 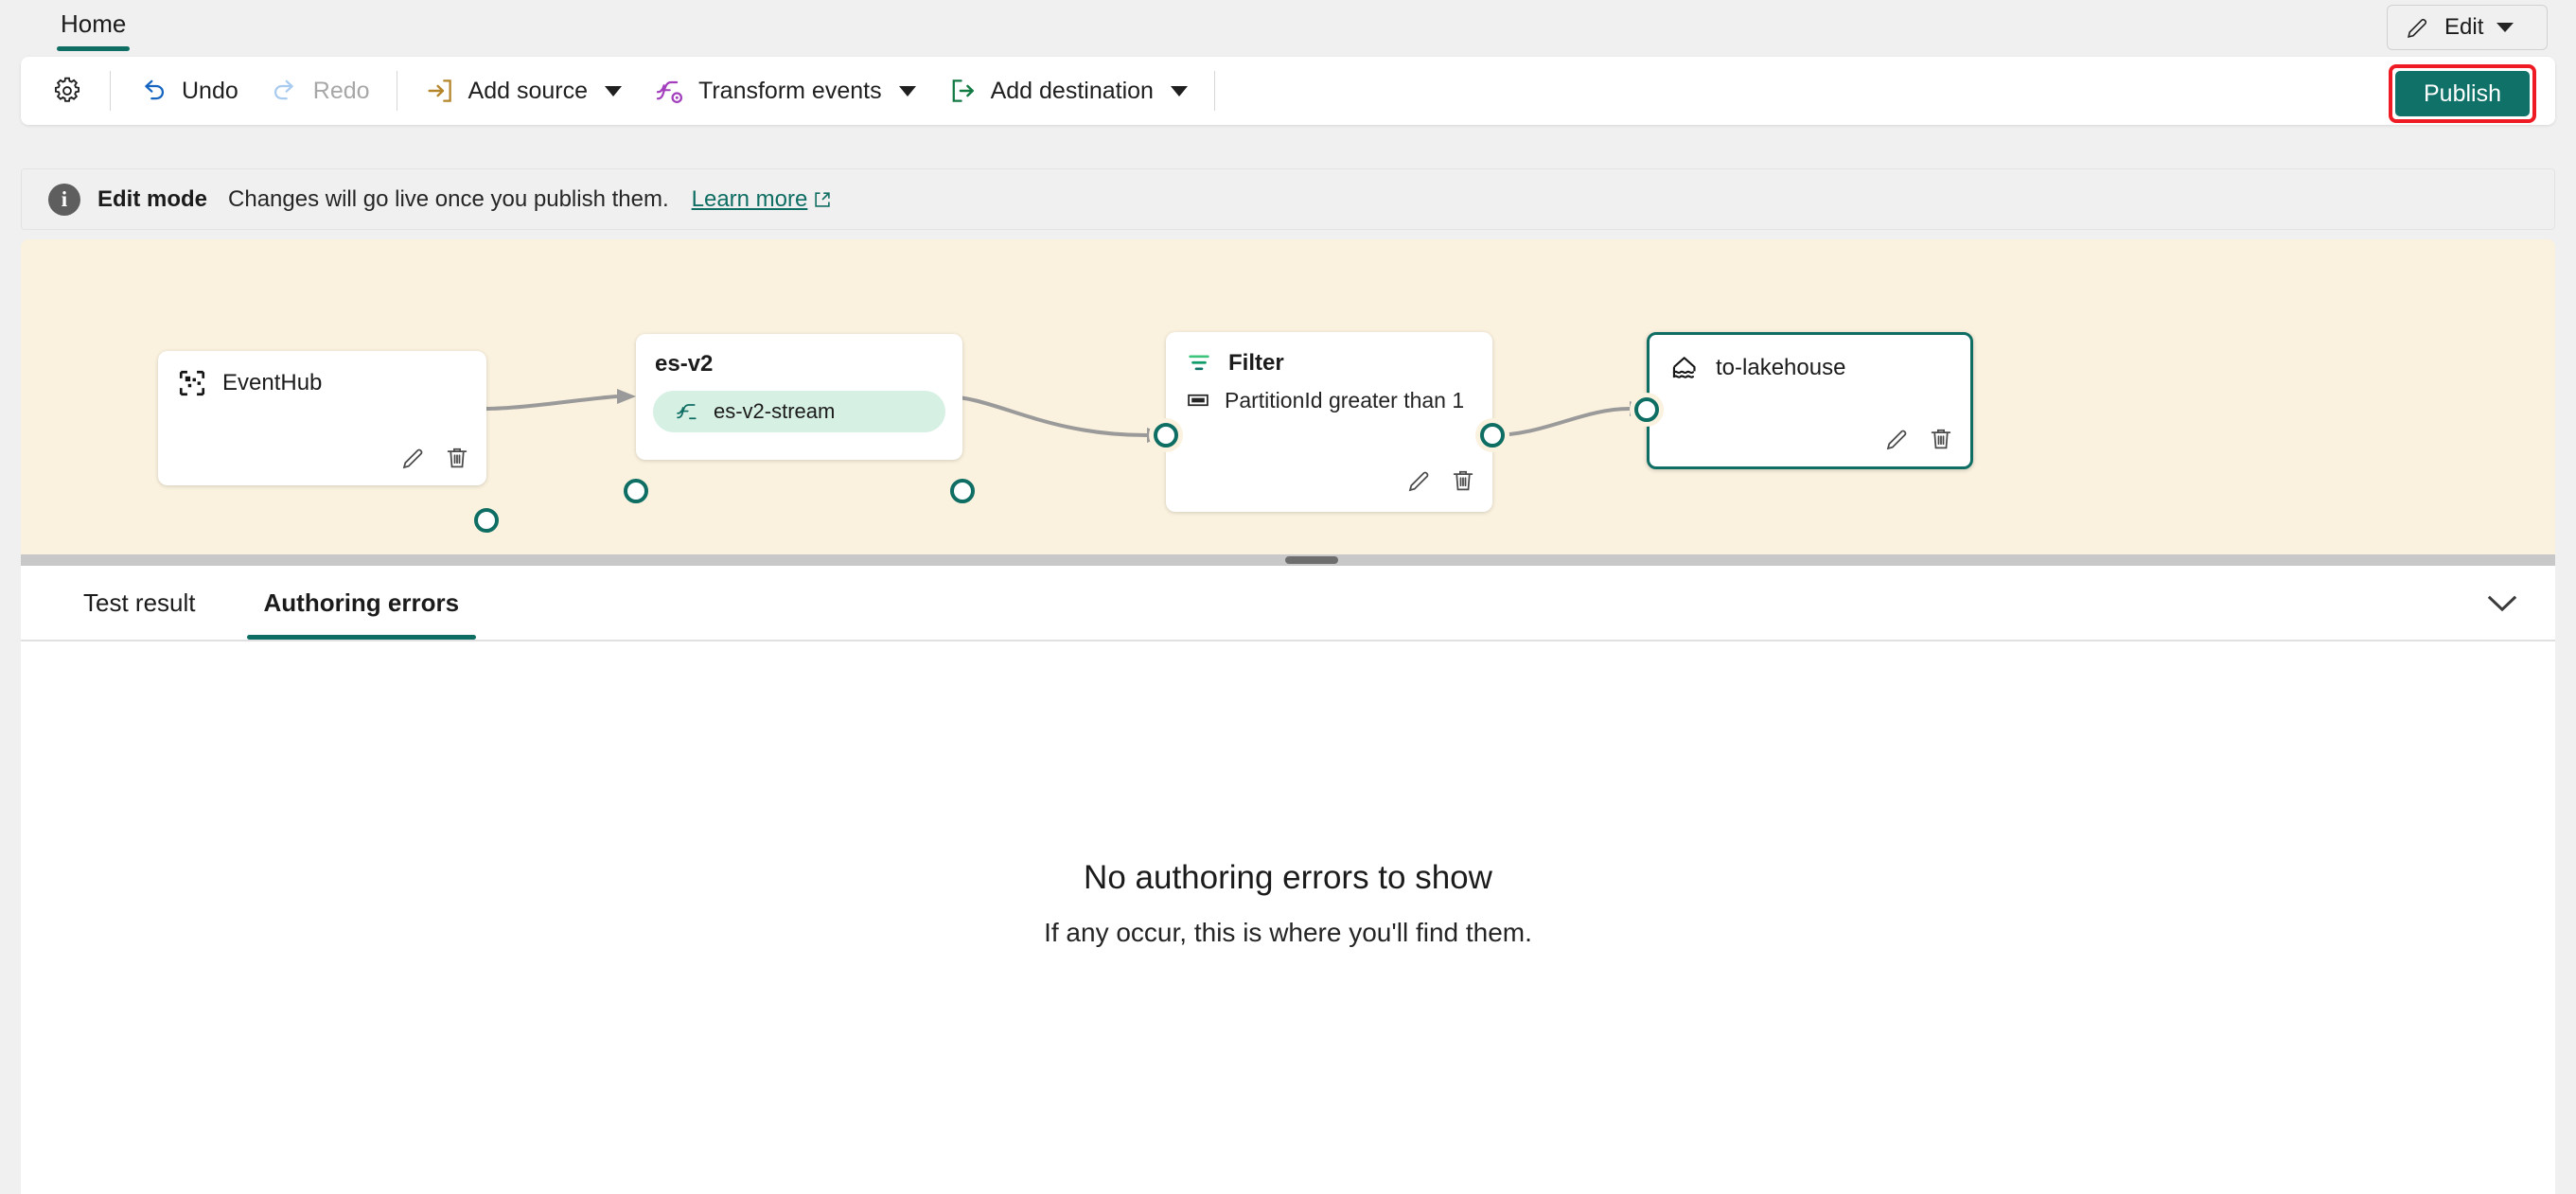 What do you see at coordinates (94, 48) in the screenshot?
I see `ribbon-tab-active-underline` at bounding box center [94, 48].